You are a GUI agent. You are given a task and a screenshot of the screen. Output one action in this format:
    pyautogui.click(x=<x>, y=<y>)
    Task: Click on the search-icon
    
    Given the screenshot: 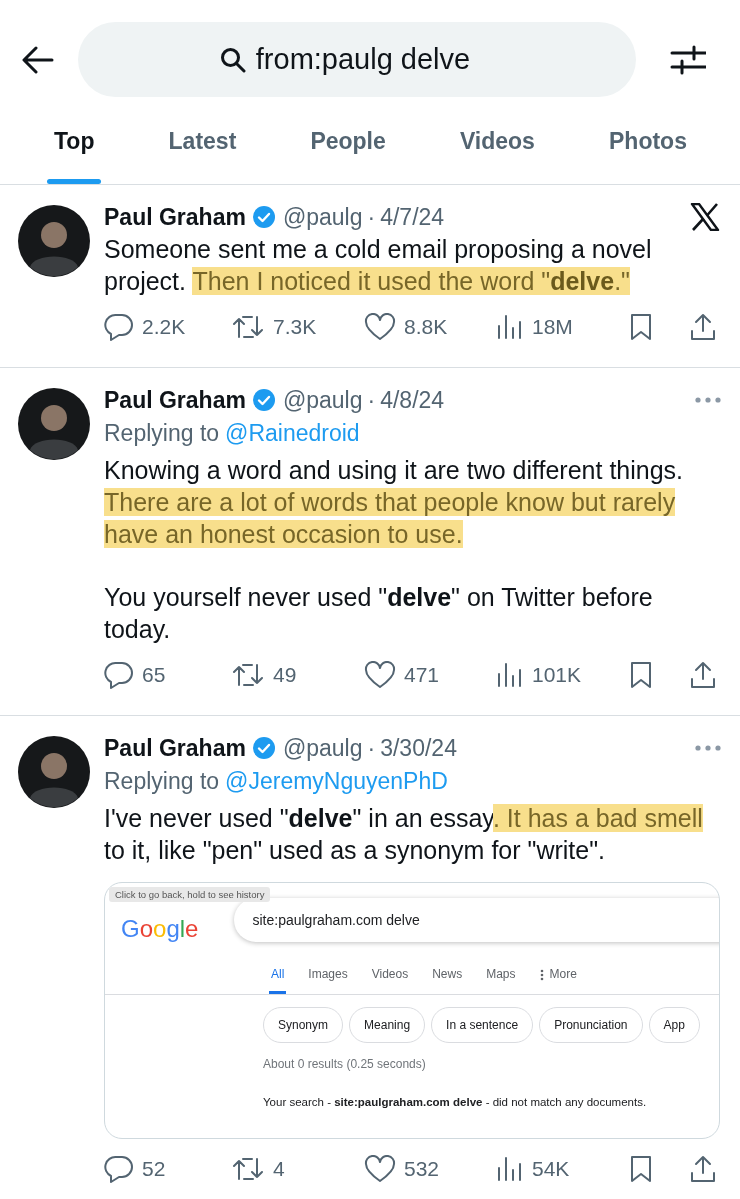 What is the action you would take?
    pyautogui.click(x=232, y=59)
    